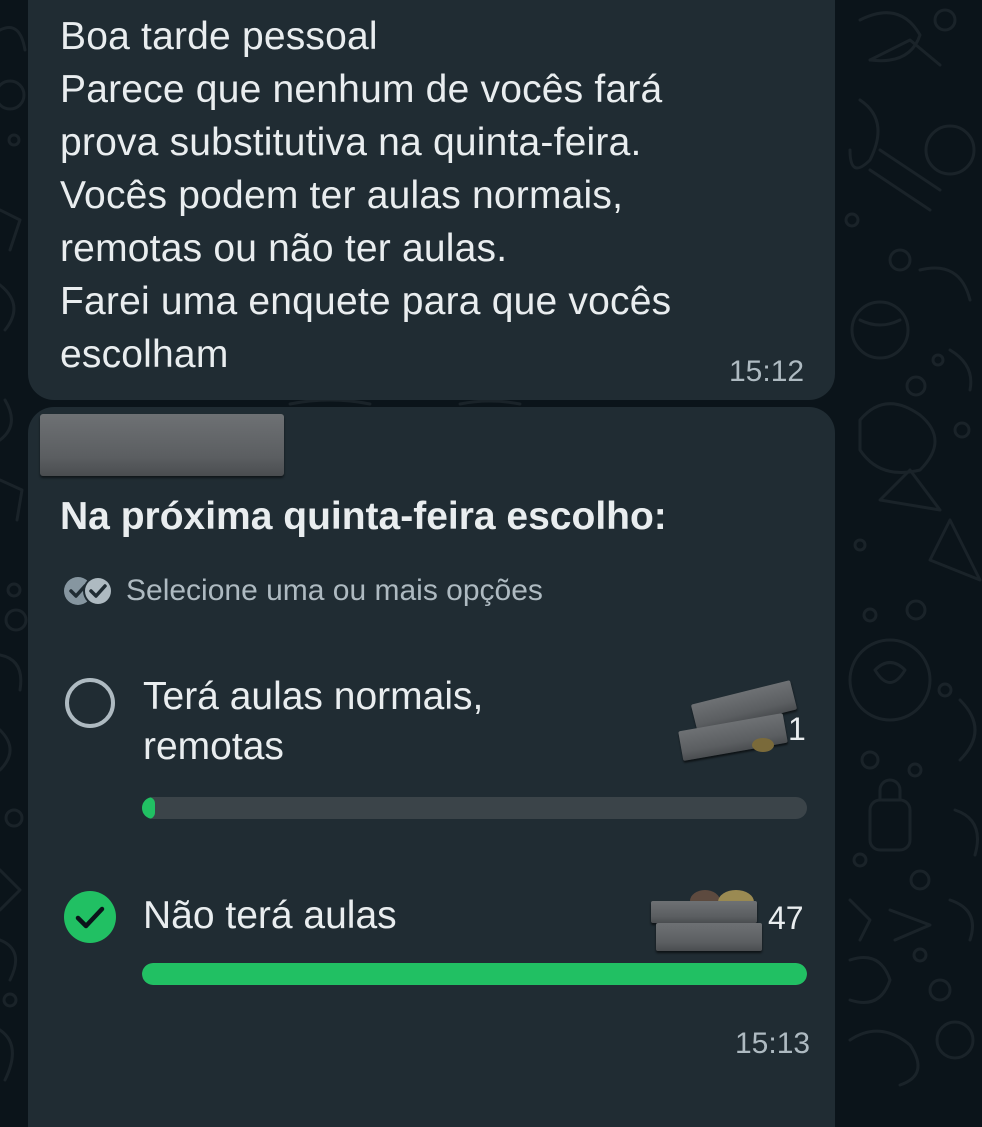  I want to click on poll-question: Na próxima quinta-feira escolho:, so click(363, 516).